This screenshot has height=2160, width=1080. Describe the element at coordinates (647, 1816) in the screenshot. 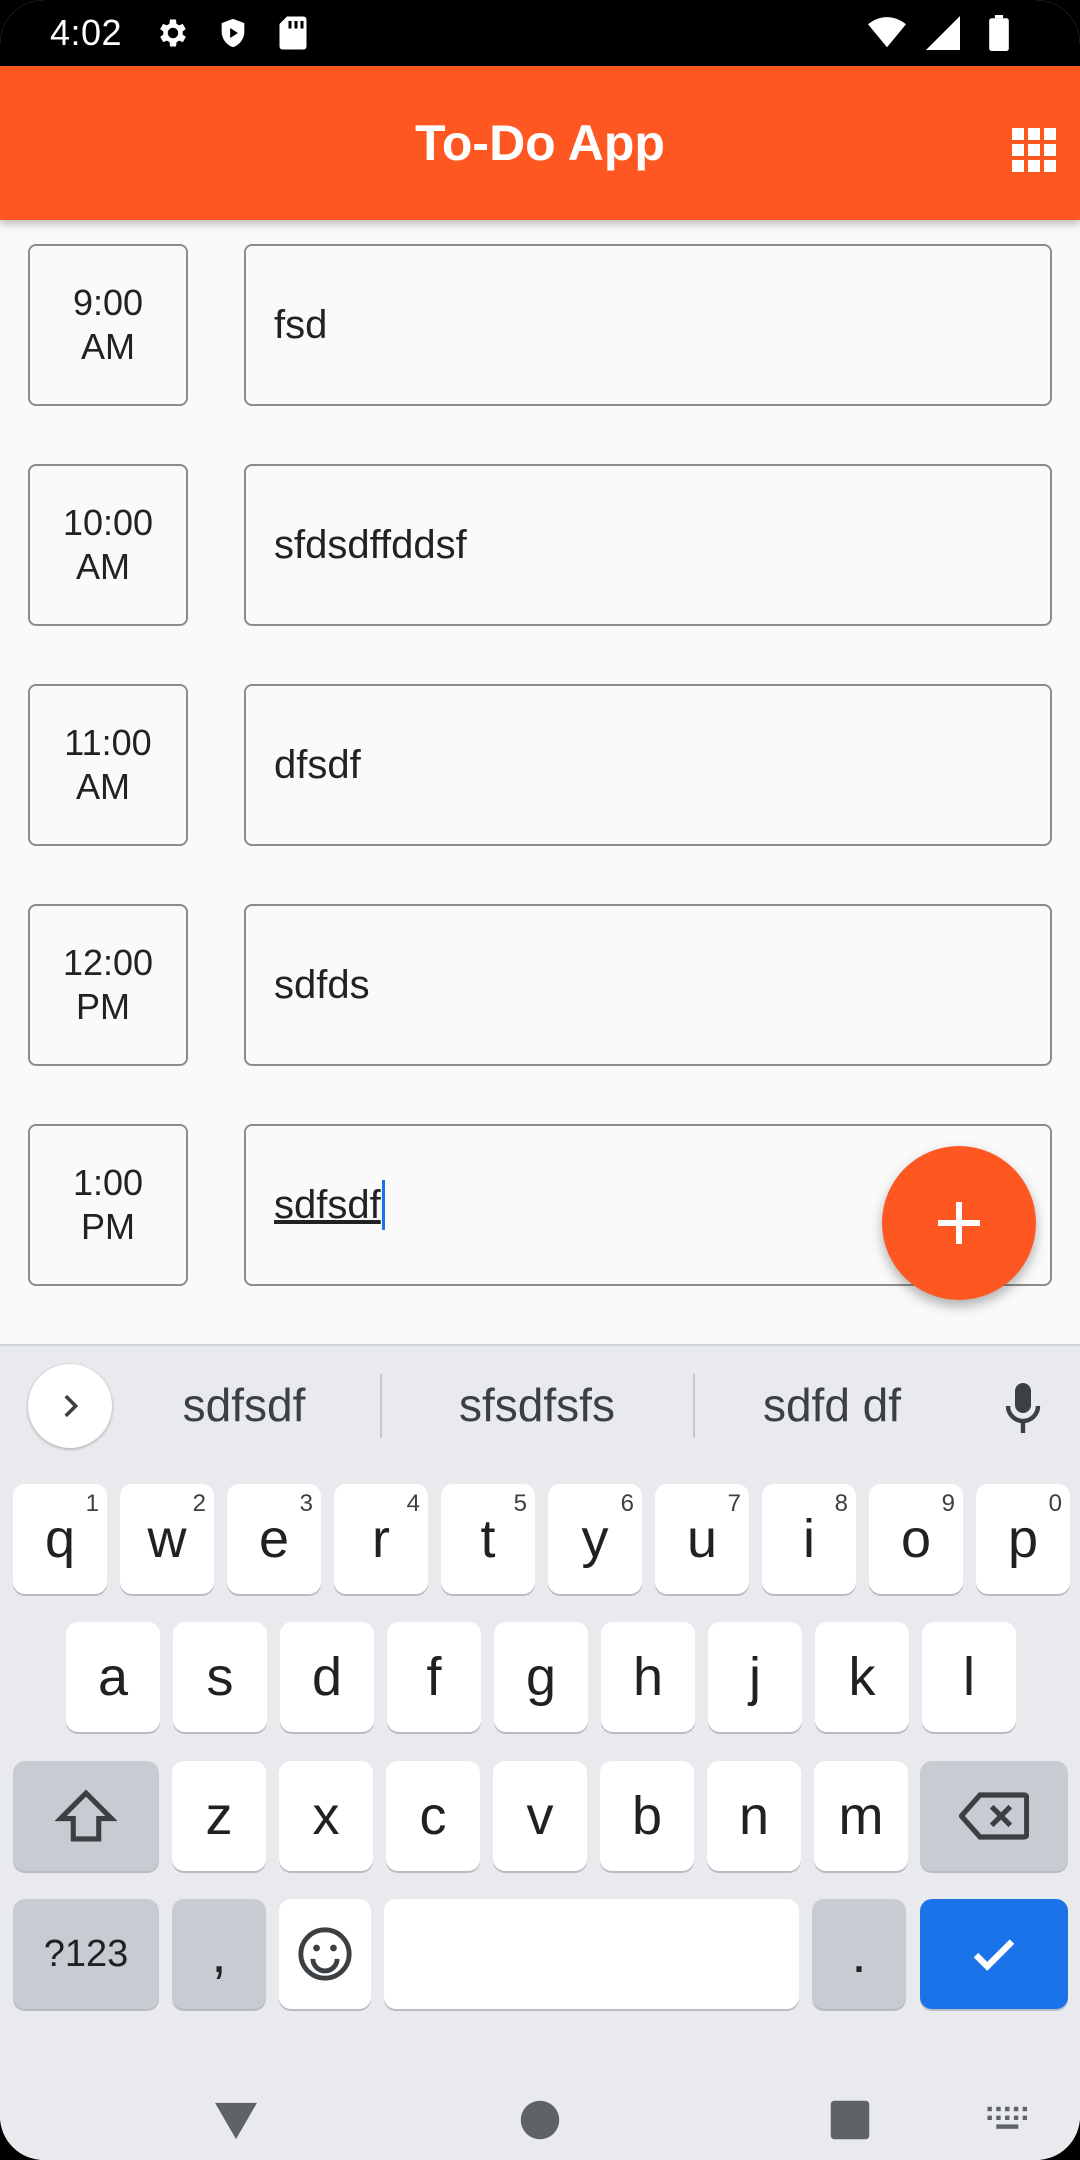

I see `key-b: b` at that location.